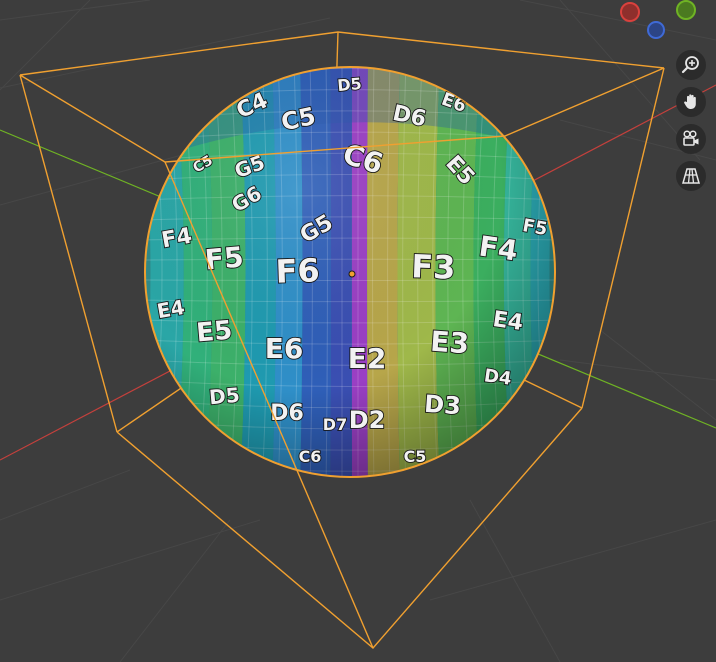 The height and width of the screenshot is (662, 716). What do you see at coordinates (310, 456) in the screenshot?
I see `uv-tile-label: C6` at bounding box center [310, 456].